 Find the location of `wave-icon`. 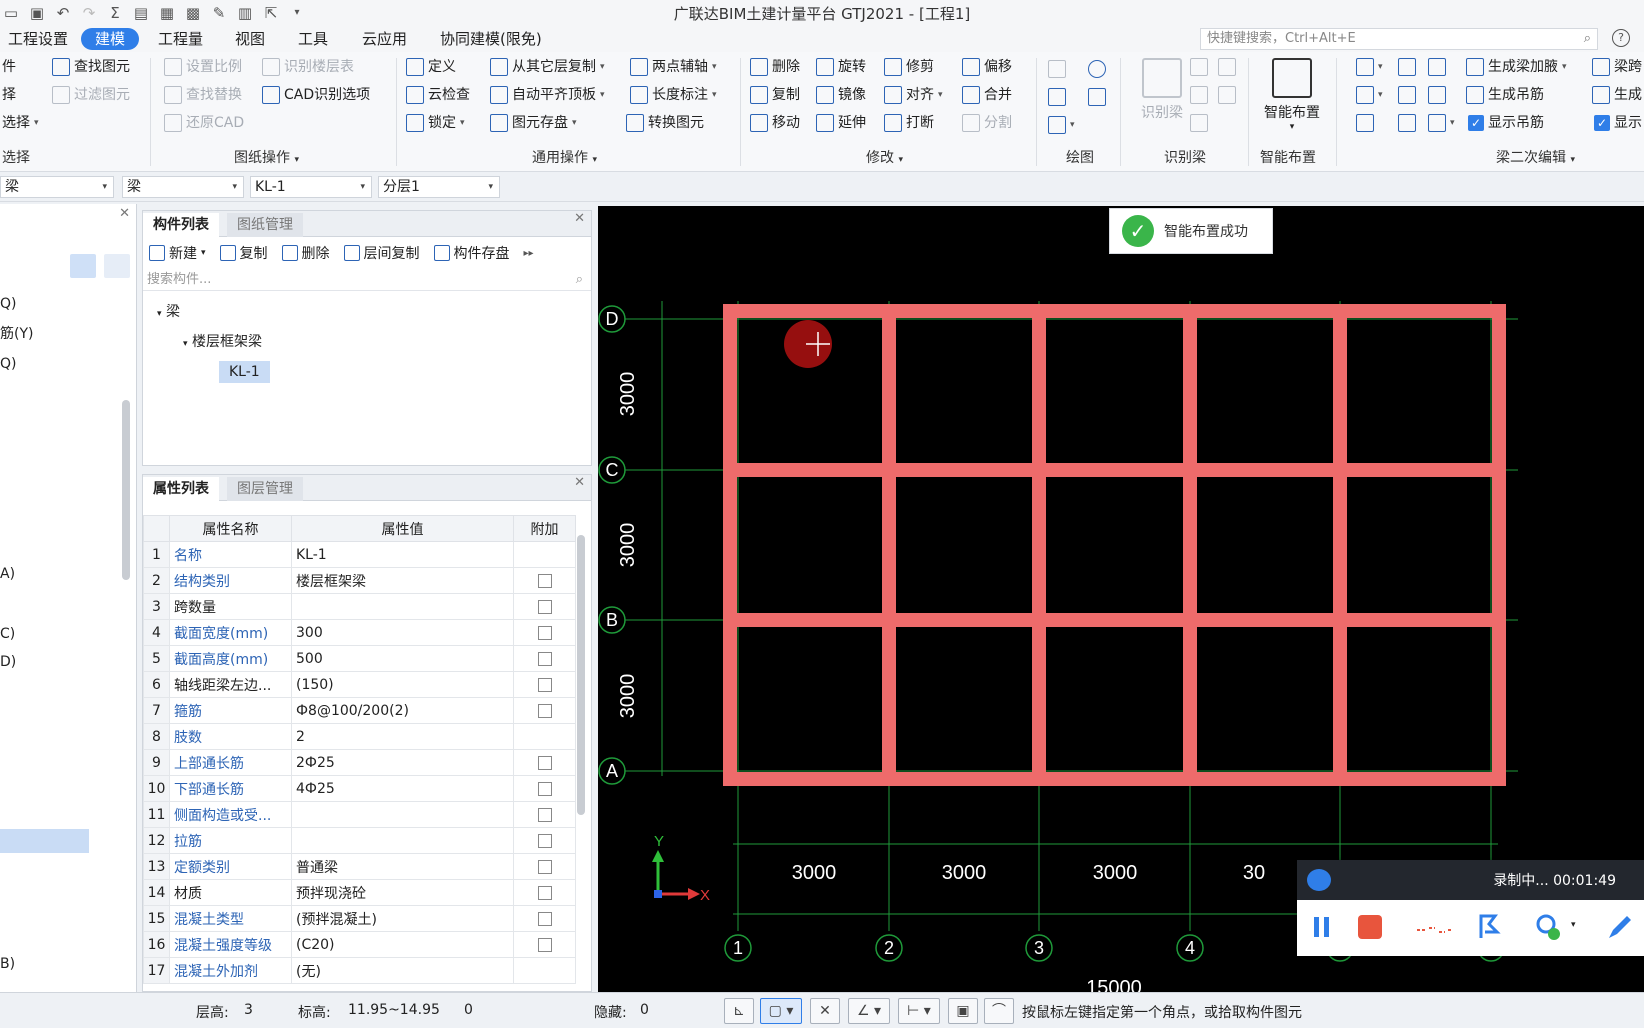

wave-icon is located at coordinates (1435, 927).